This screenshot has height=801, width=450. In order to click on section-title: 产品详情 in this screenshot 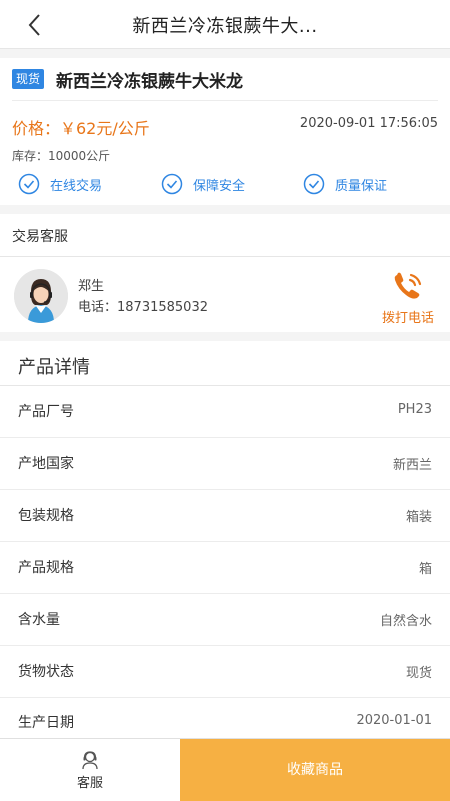, I will do `click(54, 367)`.